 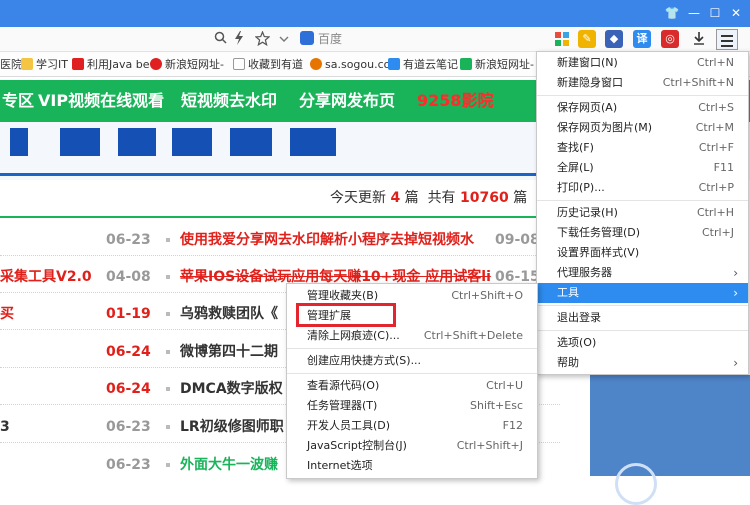 I want to click on weather-icon: ✎, so click(x=587, y=39).